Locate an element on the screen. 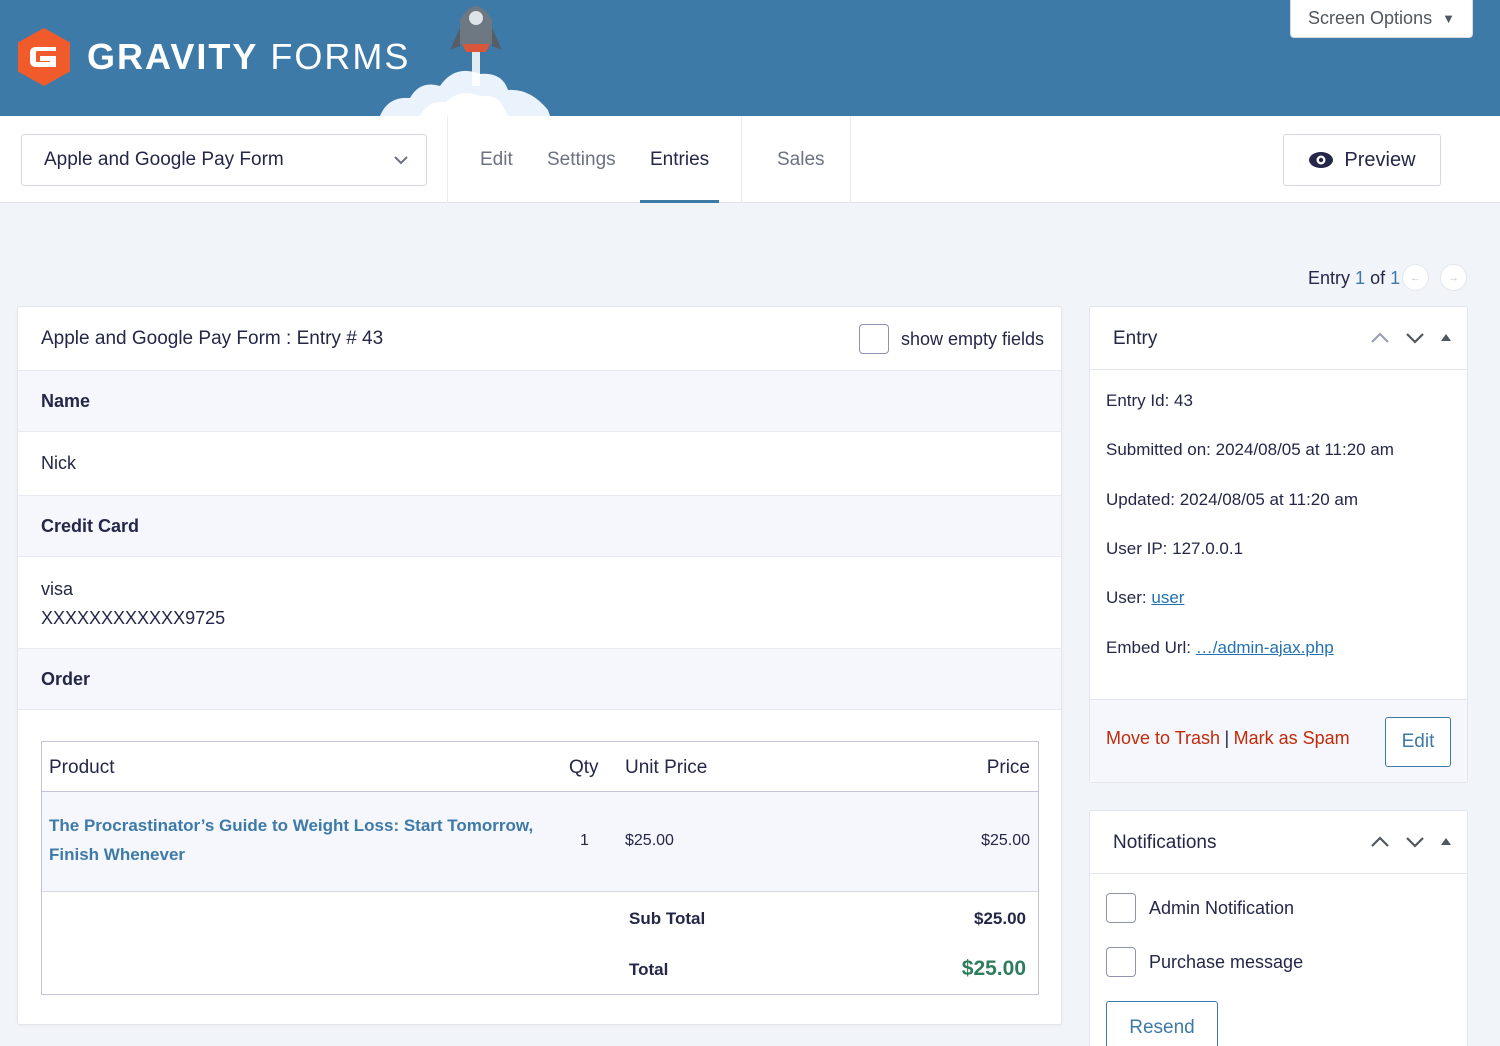 This screenshot has width=1500, height=1046. pager-current: 1 is located at coordinates (1360, 277).